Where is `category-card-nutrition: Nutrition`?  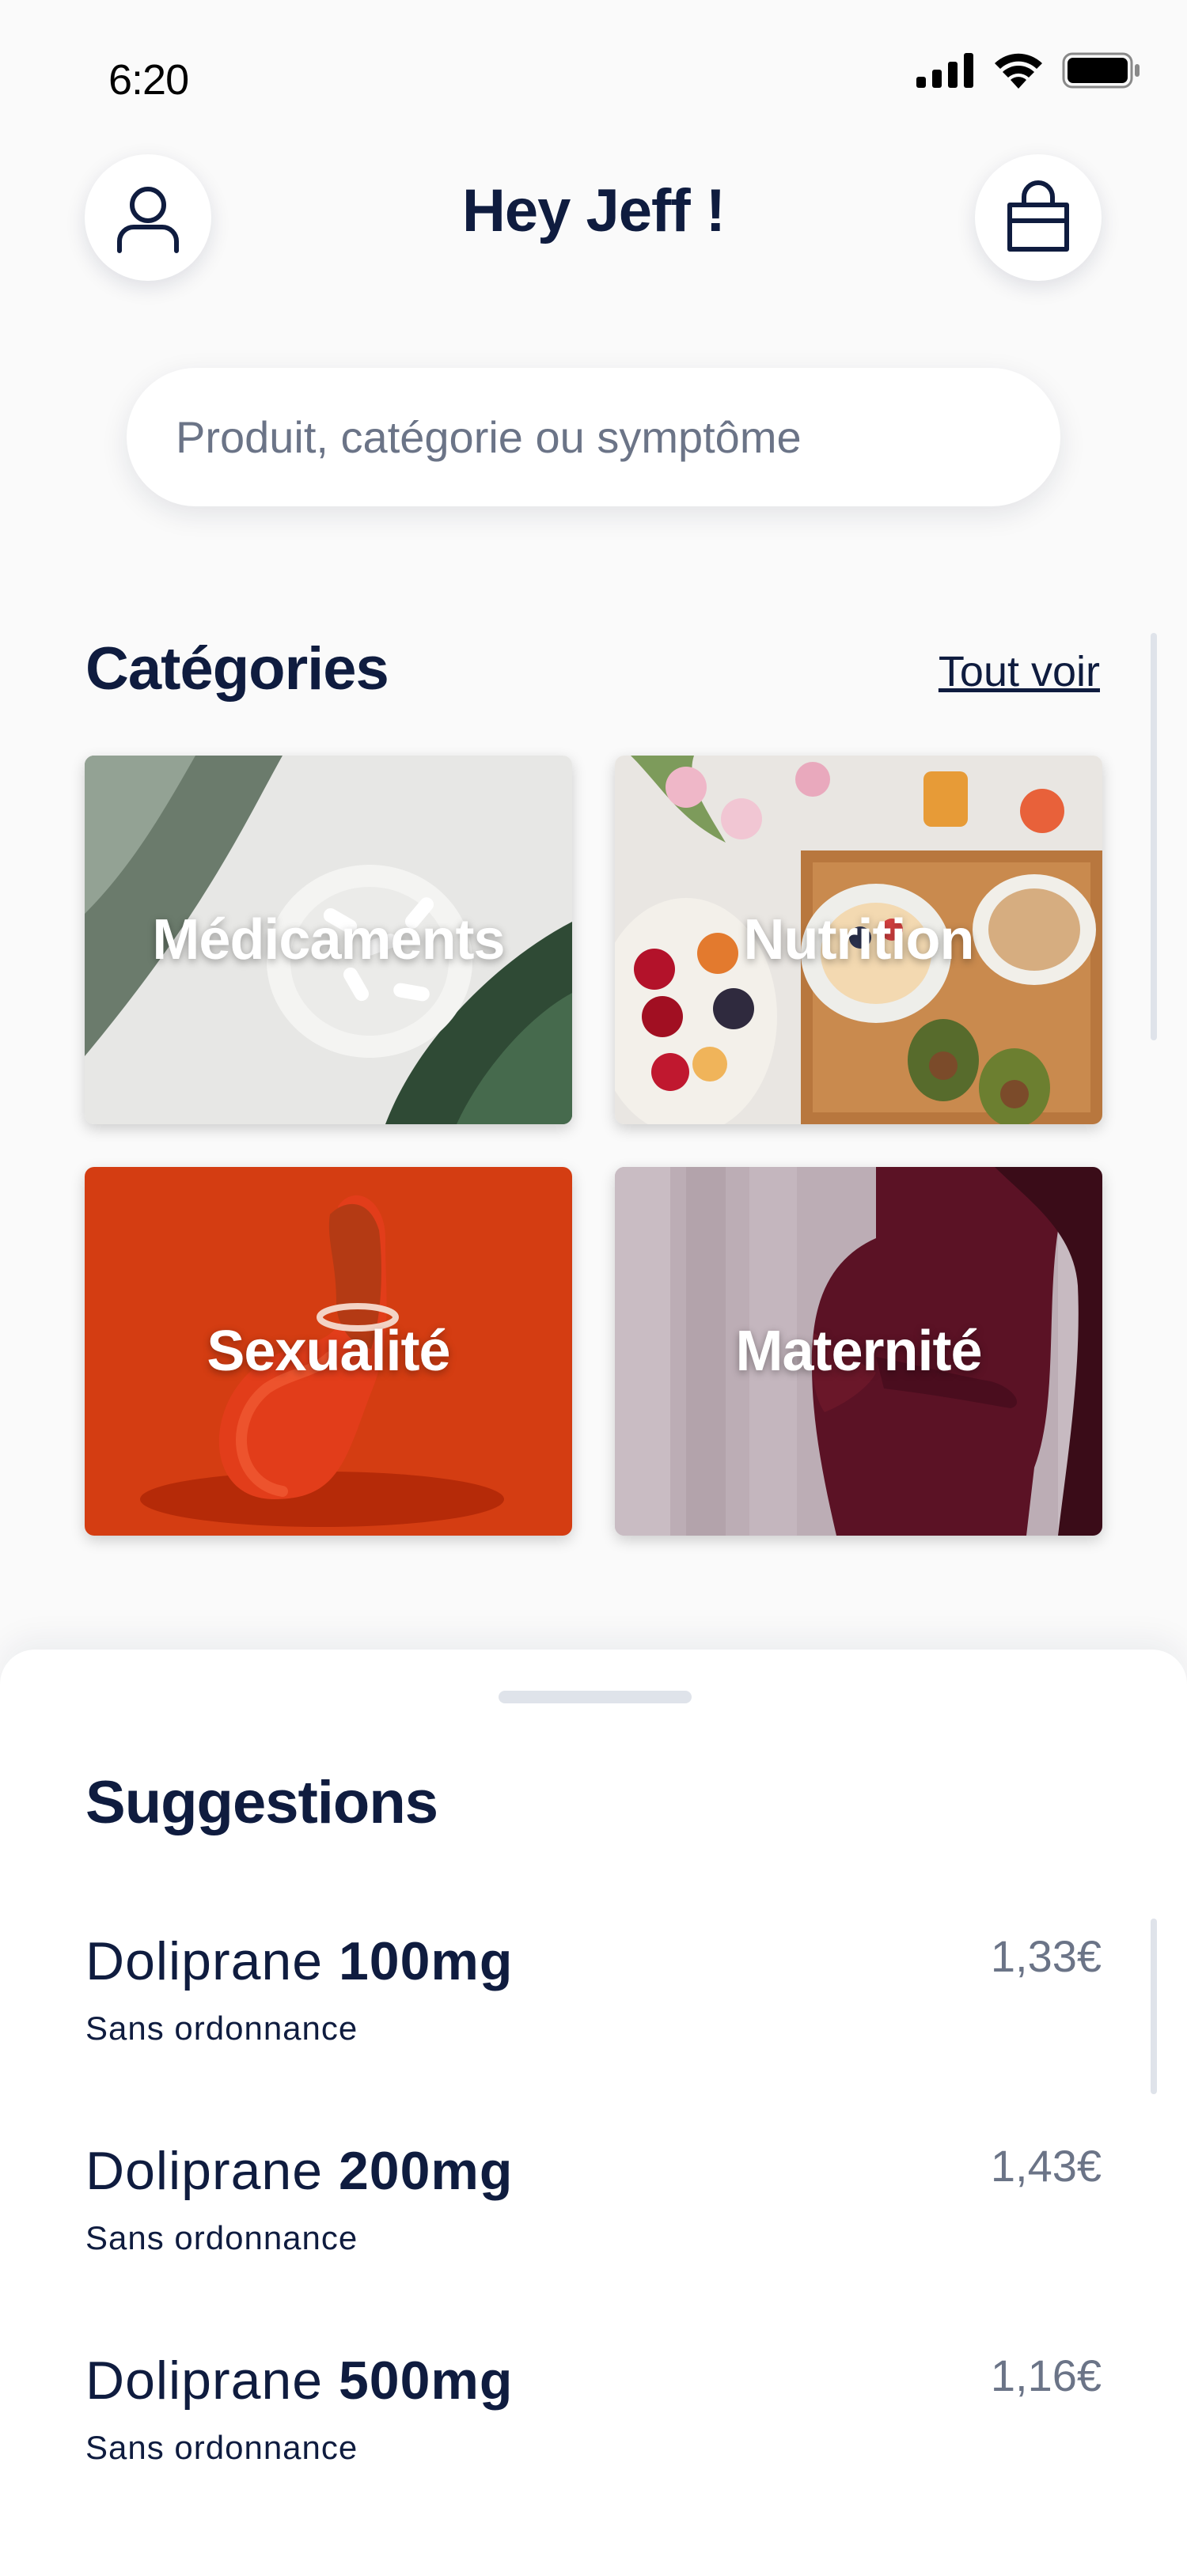
category-card-nutrition: Nutrition is located at coordinates (858, 940).